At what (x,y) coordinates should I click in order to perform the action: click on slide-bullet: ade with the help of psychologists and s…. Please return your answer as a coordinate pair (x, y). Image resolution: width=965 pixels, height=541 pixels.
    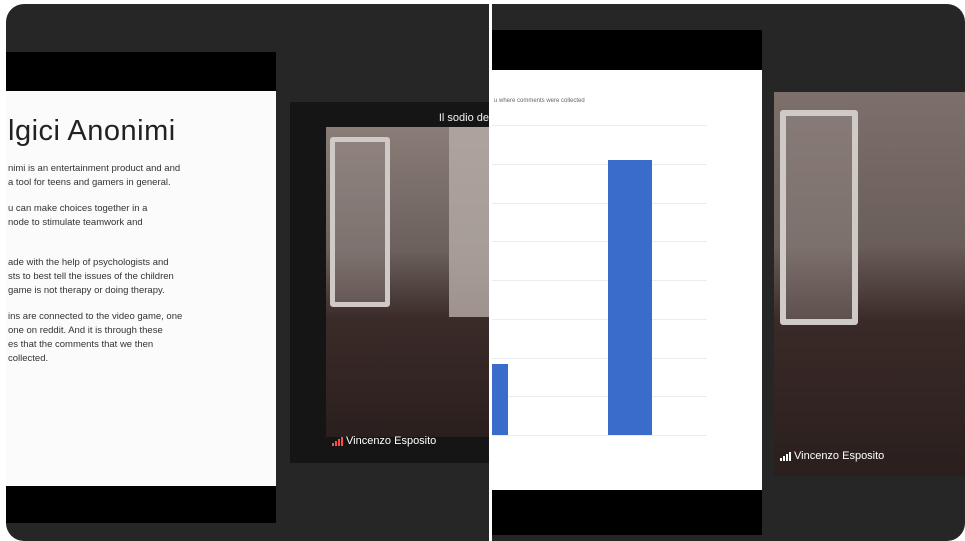
    Looking at the image, I should click on (91, 276).